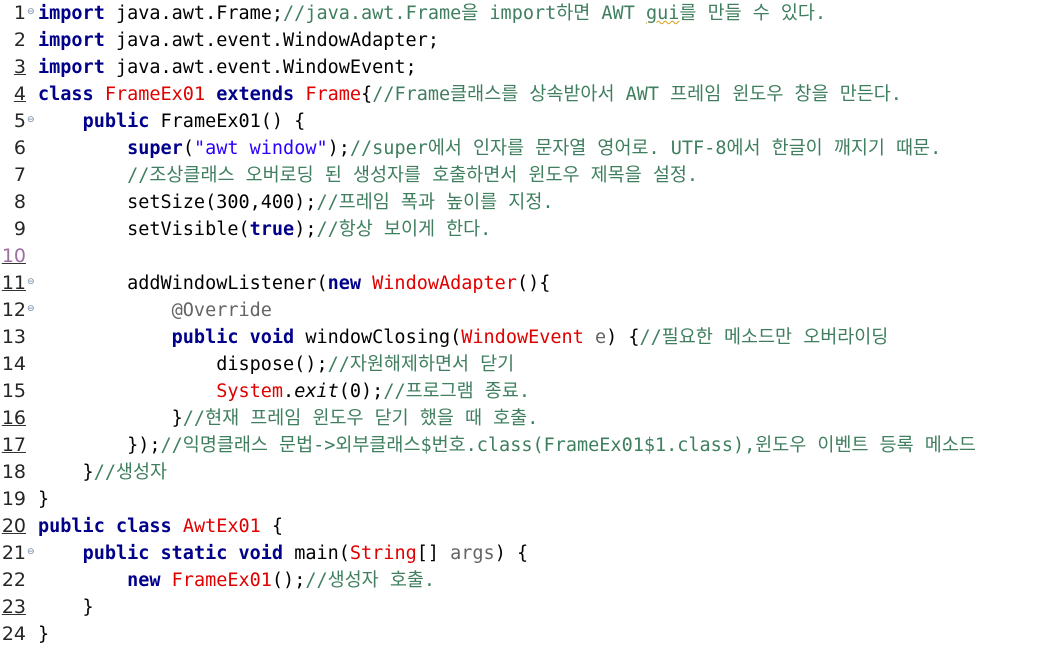 The height and width of the screenshot is (648, 1057). What do you see at coordinates (19, 148) in the screenshot?
I see `line-number: 6` at bounding box center [19, 148].